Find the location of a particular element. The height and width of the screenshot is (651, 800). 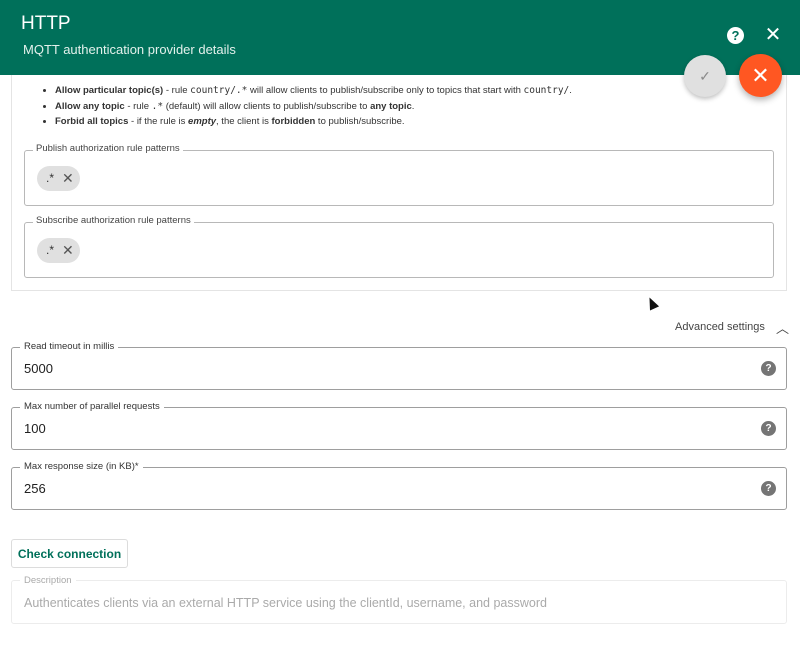

max-response-size-label: Max response size (in KB)* is located at coordinates (81, 466).